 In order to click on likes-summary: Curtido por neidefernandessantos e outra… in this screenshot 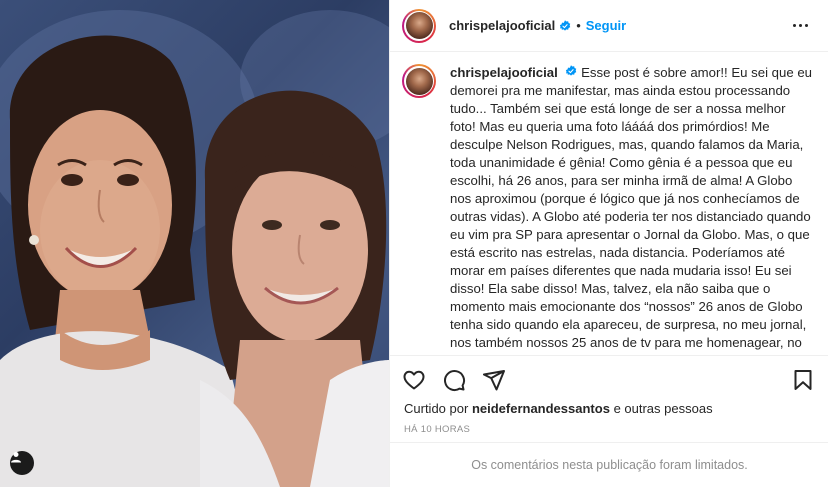, I will do `click(558, 408)`.